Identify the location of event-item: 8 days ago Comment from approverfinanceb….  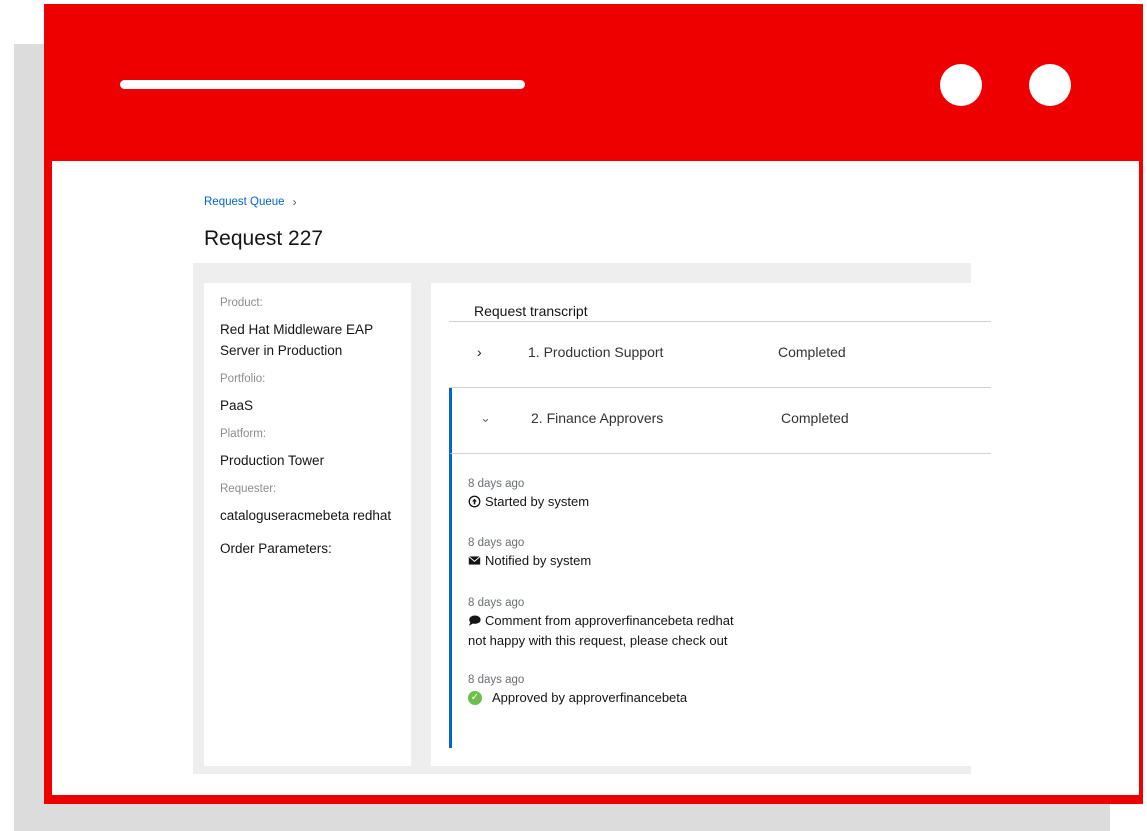
(601, 622).